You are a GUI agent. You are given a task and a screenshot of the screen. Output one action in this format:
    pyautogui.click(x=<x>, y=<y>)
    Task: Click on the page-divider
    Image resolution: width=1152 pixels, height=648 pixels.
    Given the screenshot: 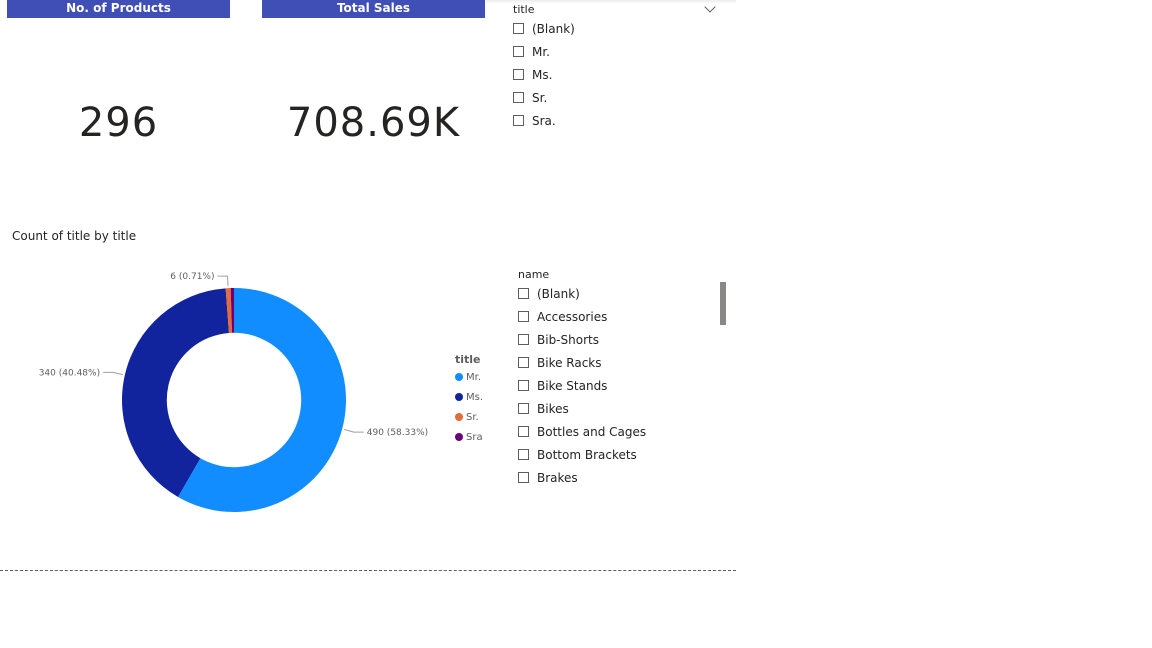 What is the action you would take?
    pyautogui.click(x=368, y=570)
    